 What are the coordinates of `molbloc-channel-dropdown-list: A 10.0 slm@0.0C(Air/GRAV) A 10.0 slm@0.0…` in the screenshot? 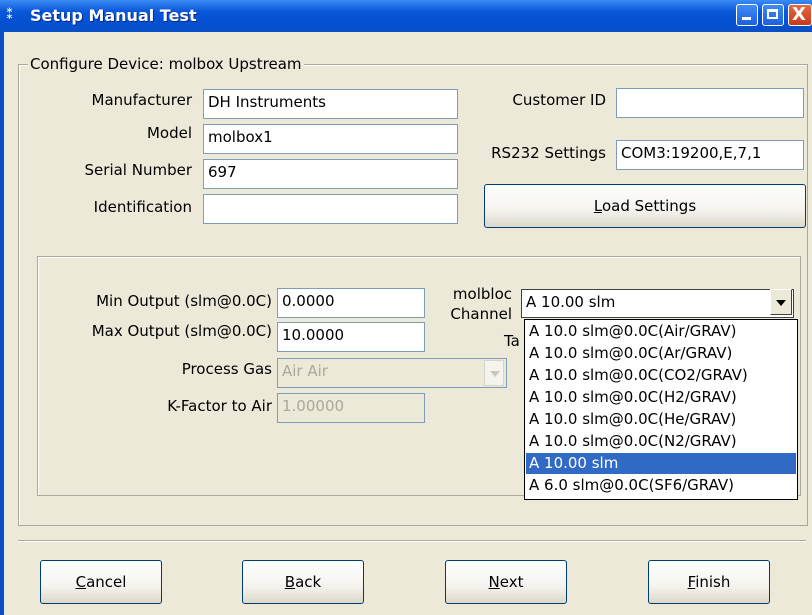 It's located at (661, 409).